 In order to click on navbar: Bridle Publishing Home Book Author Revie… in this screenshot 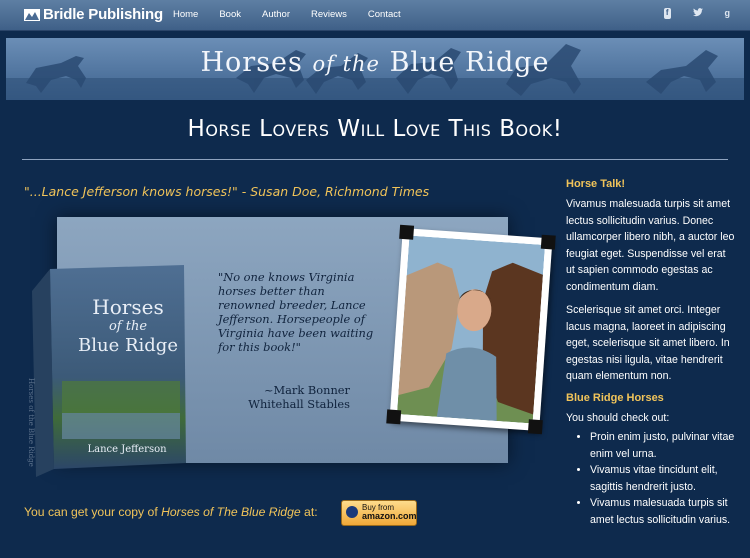, I will do `click(375, 15)`.